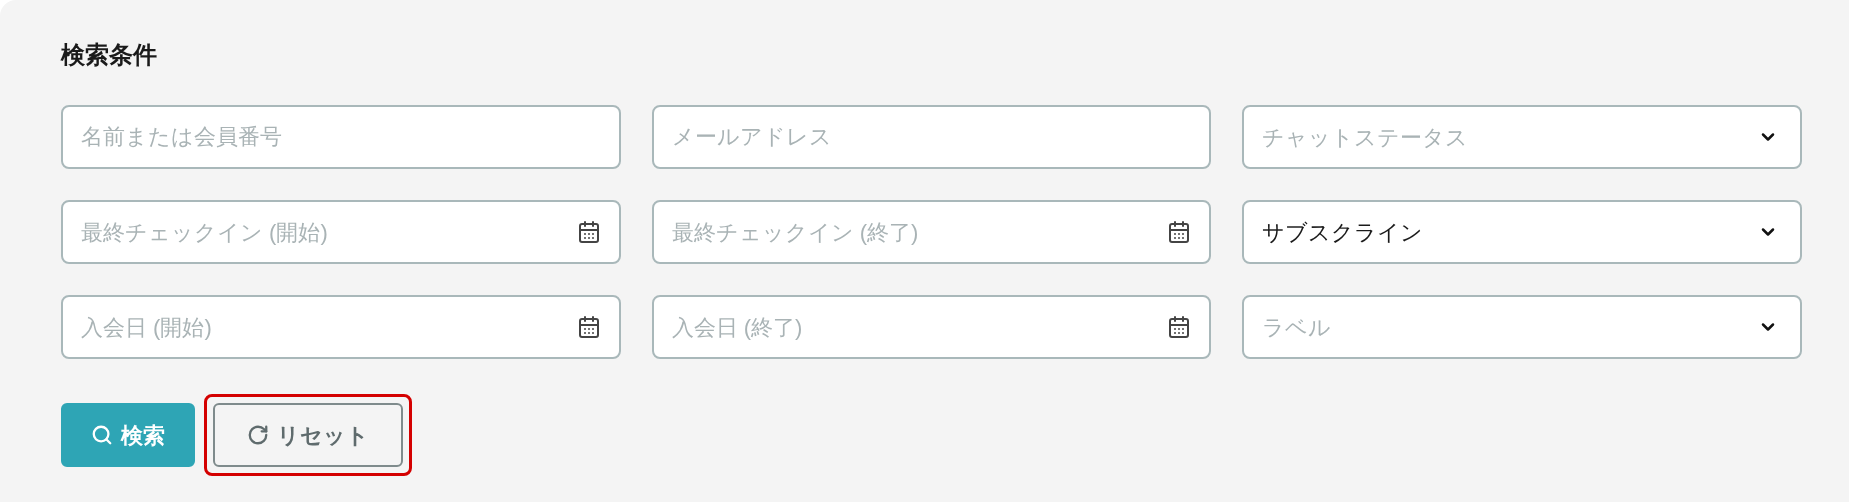 Image resolution: width=1849 pixels, height=502 pixels. Describe the element at coordinates (109, 55) in the screenshot. I see `section-title: 検索条件` at that location.